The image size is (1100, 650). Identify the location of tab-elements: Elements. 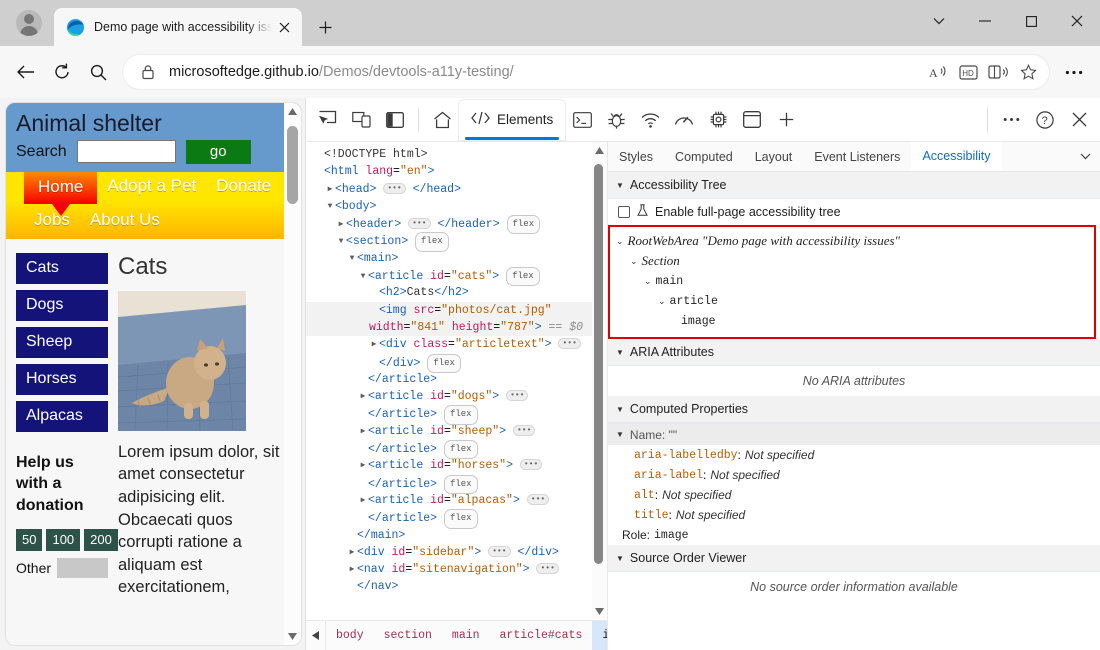
(512, 119).